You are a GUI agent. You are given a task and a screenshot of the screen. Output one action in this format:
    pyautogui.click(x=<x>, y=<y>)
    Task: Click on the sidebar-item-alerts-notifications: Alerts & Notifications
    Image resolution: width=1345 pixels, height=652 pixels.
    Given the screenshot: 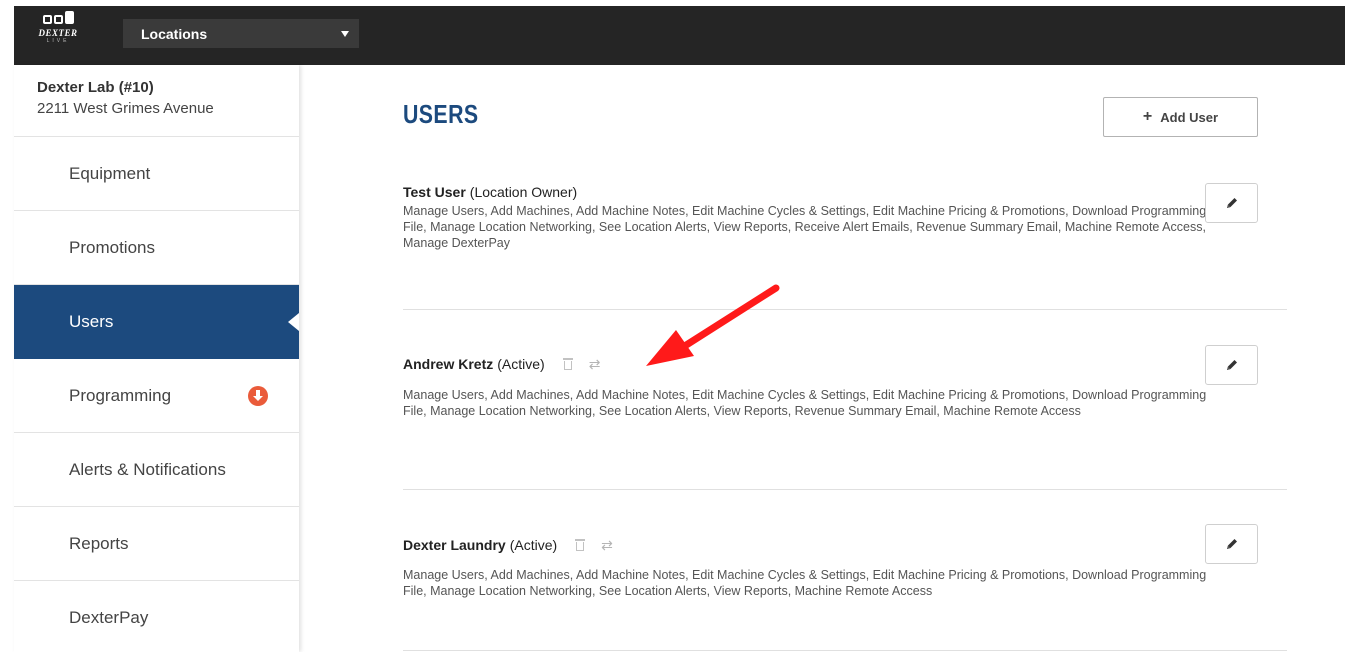 What is the action you would take?
    pyautogui.click(x=156, y=470)
    